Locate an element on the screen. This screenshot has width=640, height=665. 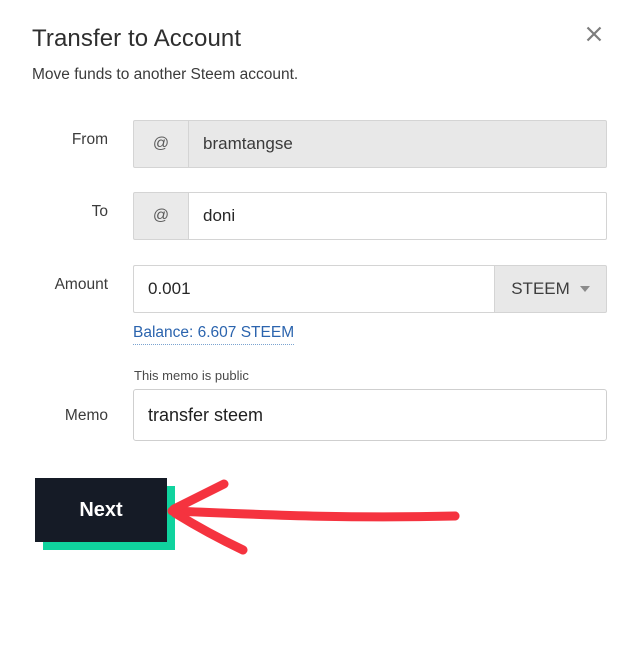
to-field-group: @ is located at coordinates (370, 216).